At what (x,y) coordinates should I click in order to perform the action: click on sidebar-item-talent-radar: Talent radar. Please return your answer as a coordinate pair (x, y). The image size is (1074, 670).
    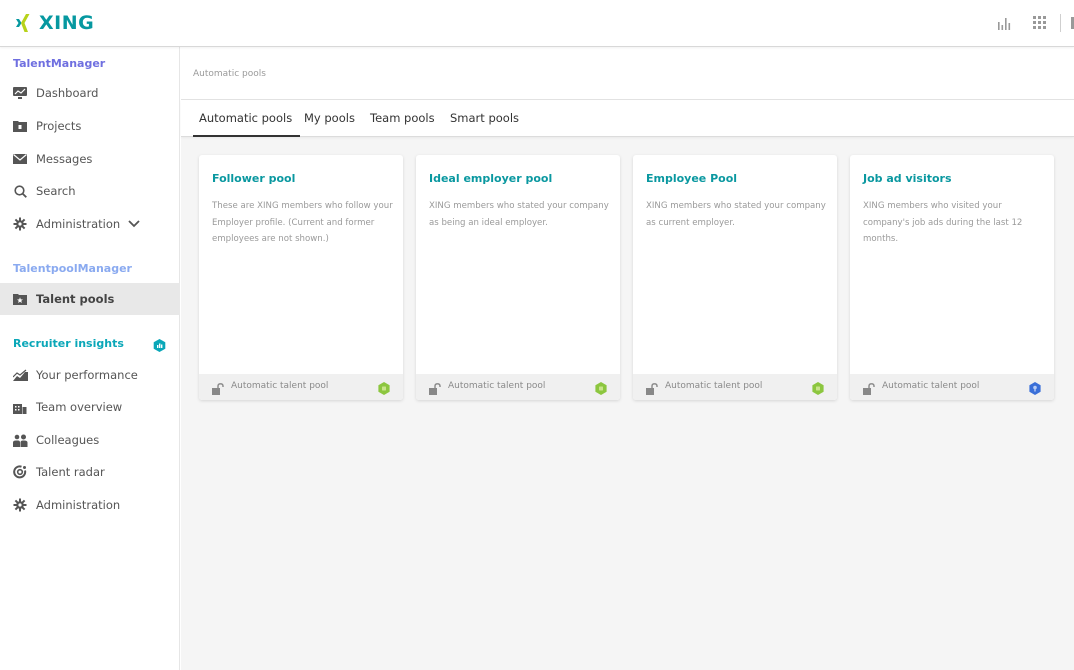
    Looking at the image, I should click on (90, 472).